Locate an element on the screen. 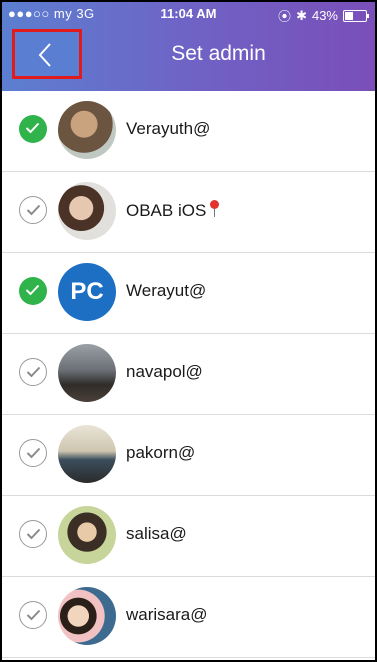 The image size is (377, 662). user-name: Verayuth@ is located at coordinates (168, 129).